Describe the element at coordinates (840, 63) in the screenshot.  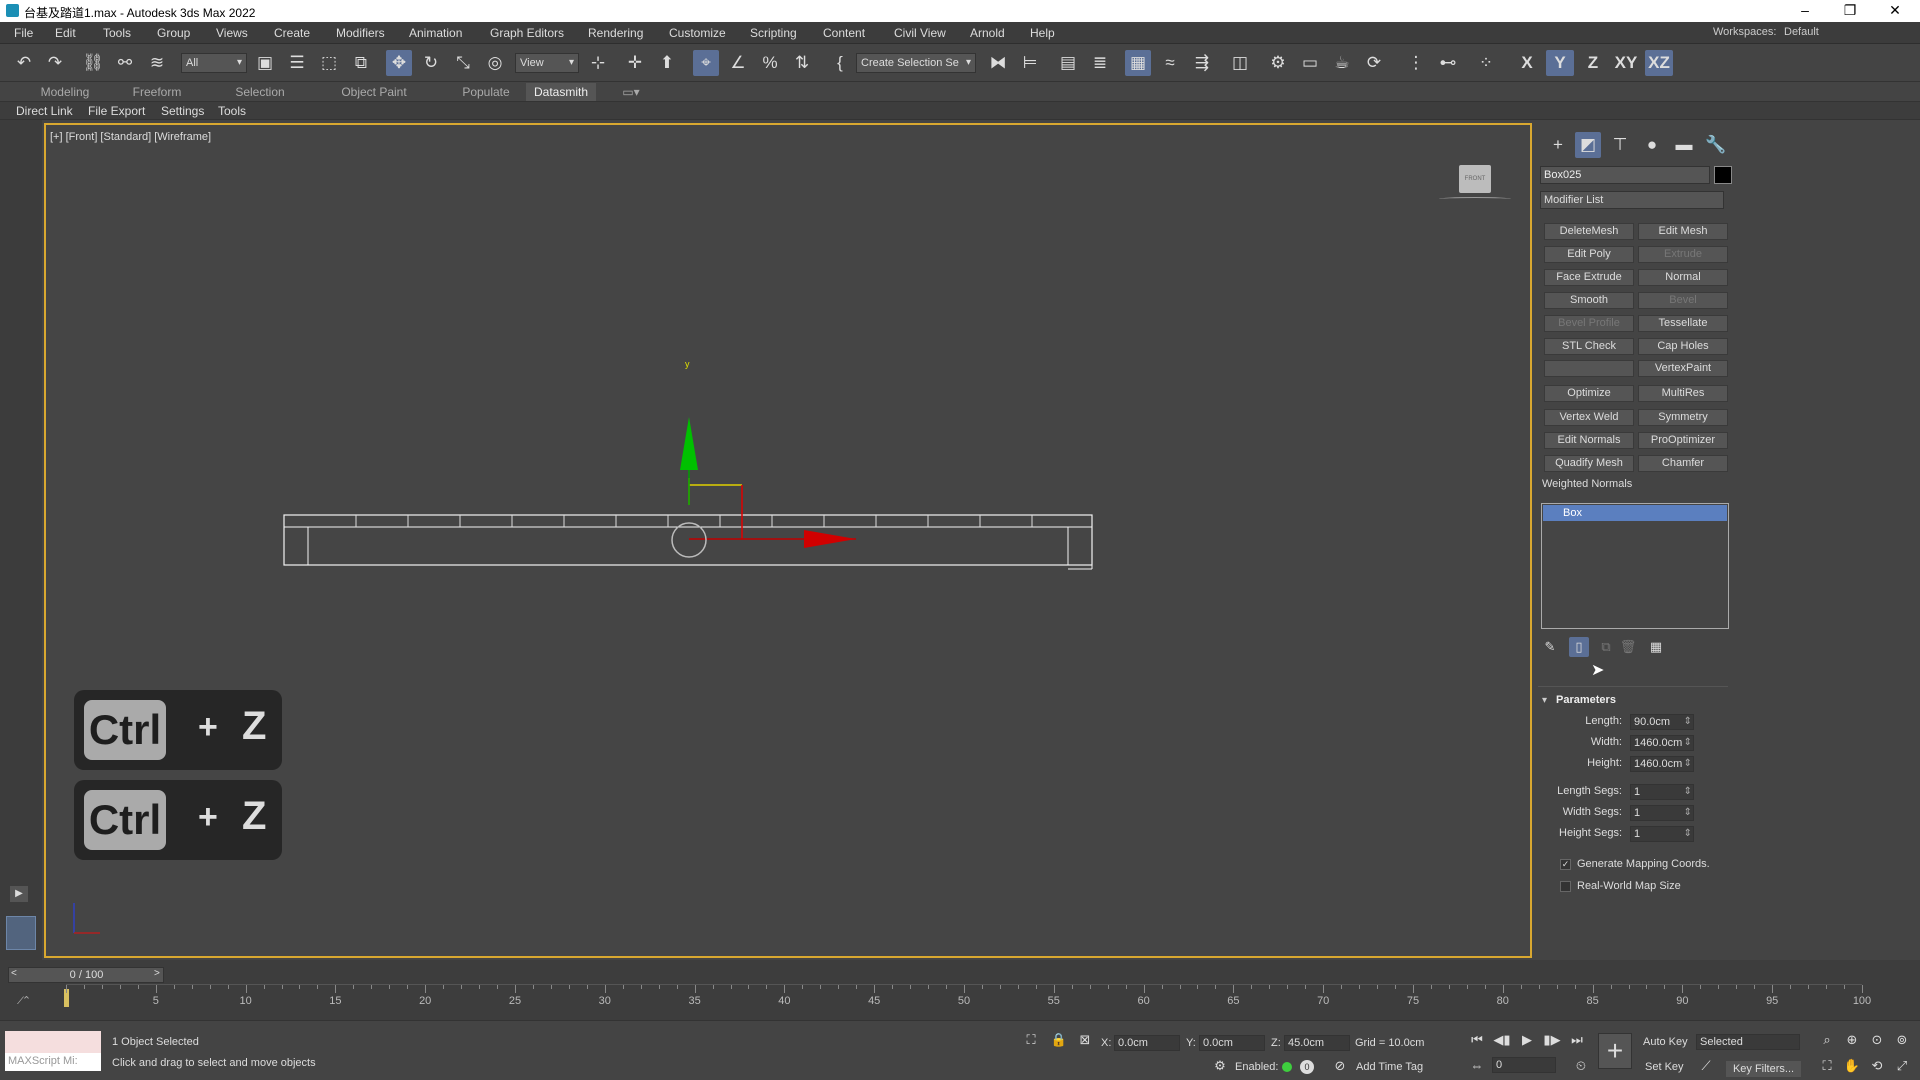
I see `edit-named-selection-icon: {` at that location.